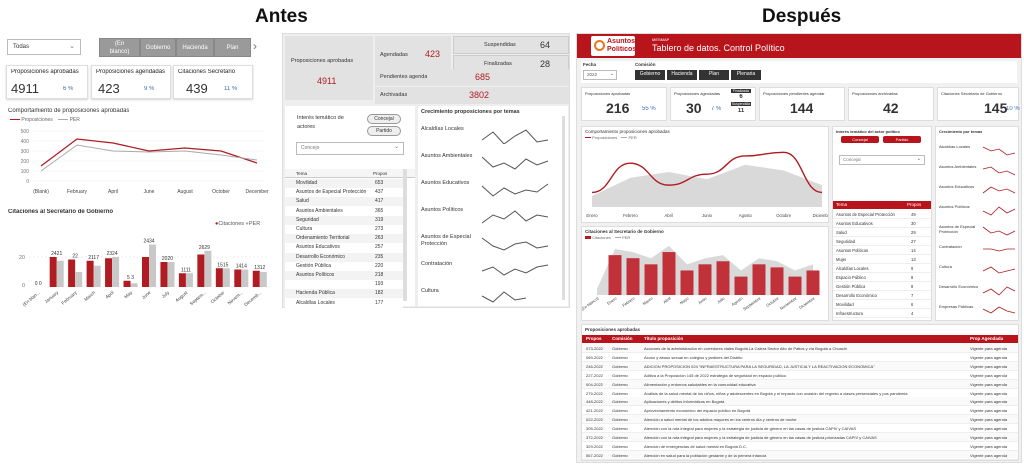 The image size is (1024, 466). What do you see at coordinates (594, 384) in the screenshot?
I see `cell-propos: 004-2022` at bounding box center [594, 384].